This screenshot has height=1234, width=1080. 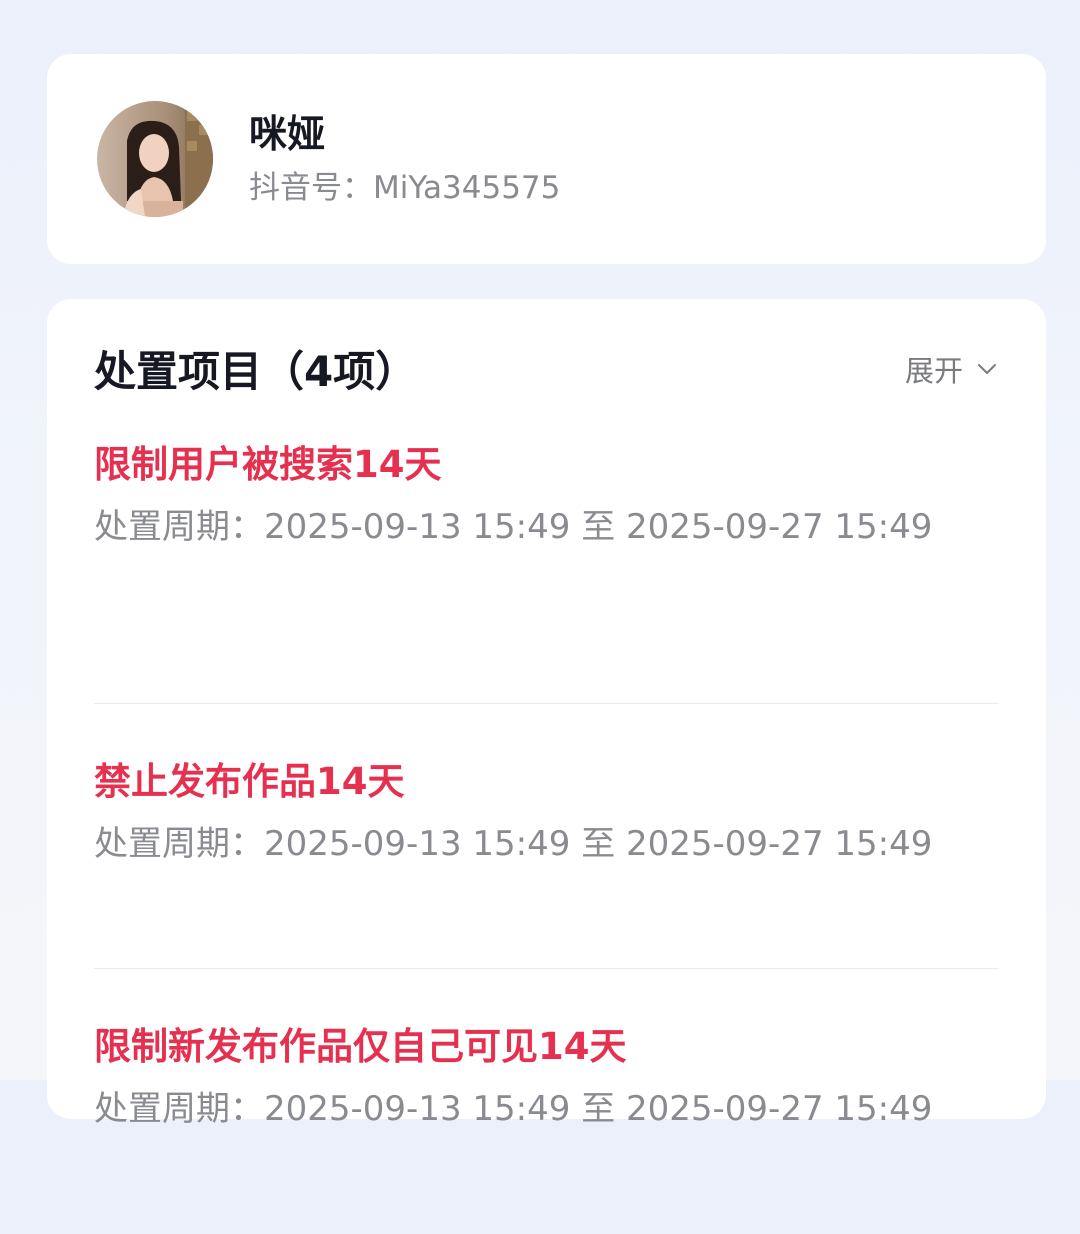 What do you see at coordinates (256, 371) in the screenshot?
I see `section-title: 处置项目（4项）` at bounding box center [256, 371].